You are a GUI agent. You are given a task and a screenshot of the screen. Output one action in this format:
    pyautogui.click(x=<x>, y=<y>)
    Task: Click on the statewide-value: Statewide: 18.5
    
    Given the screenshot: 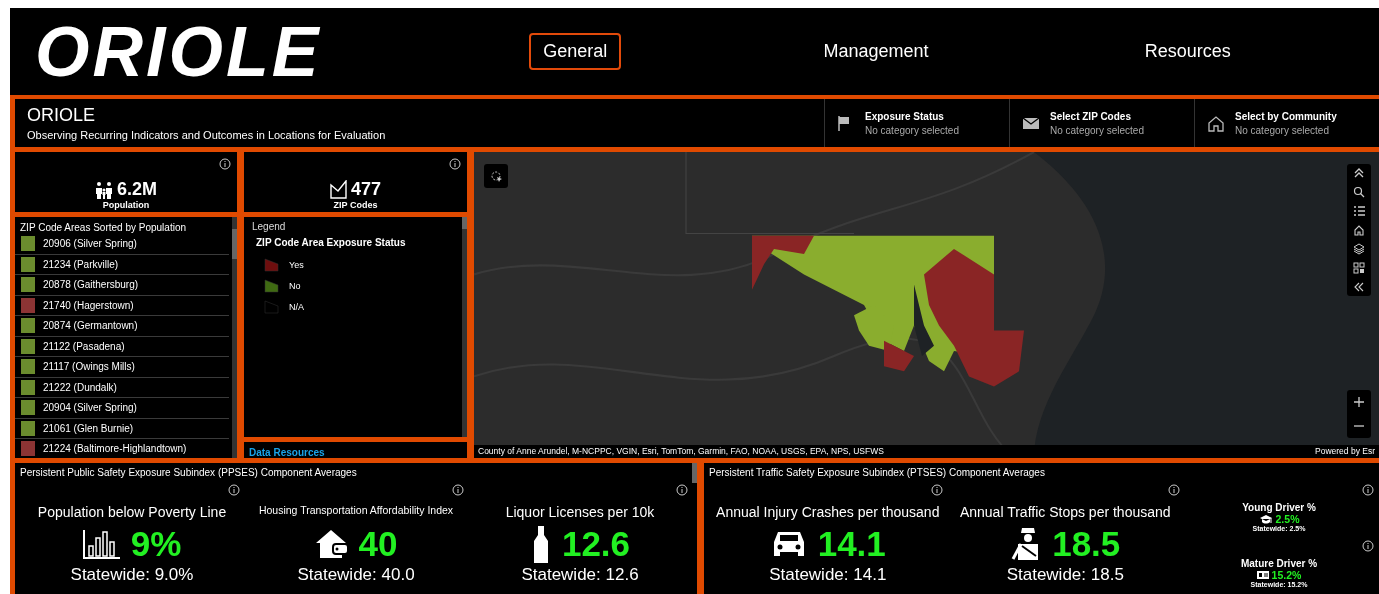 What is the action you would take?
    pyautogui.click(x=1065, y=575)
    